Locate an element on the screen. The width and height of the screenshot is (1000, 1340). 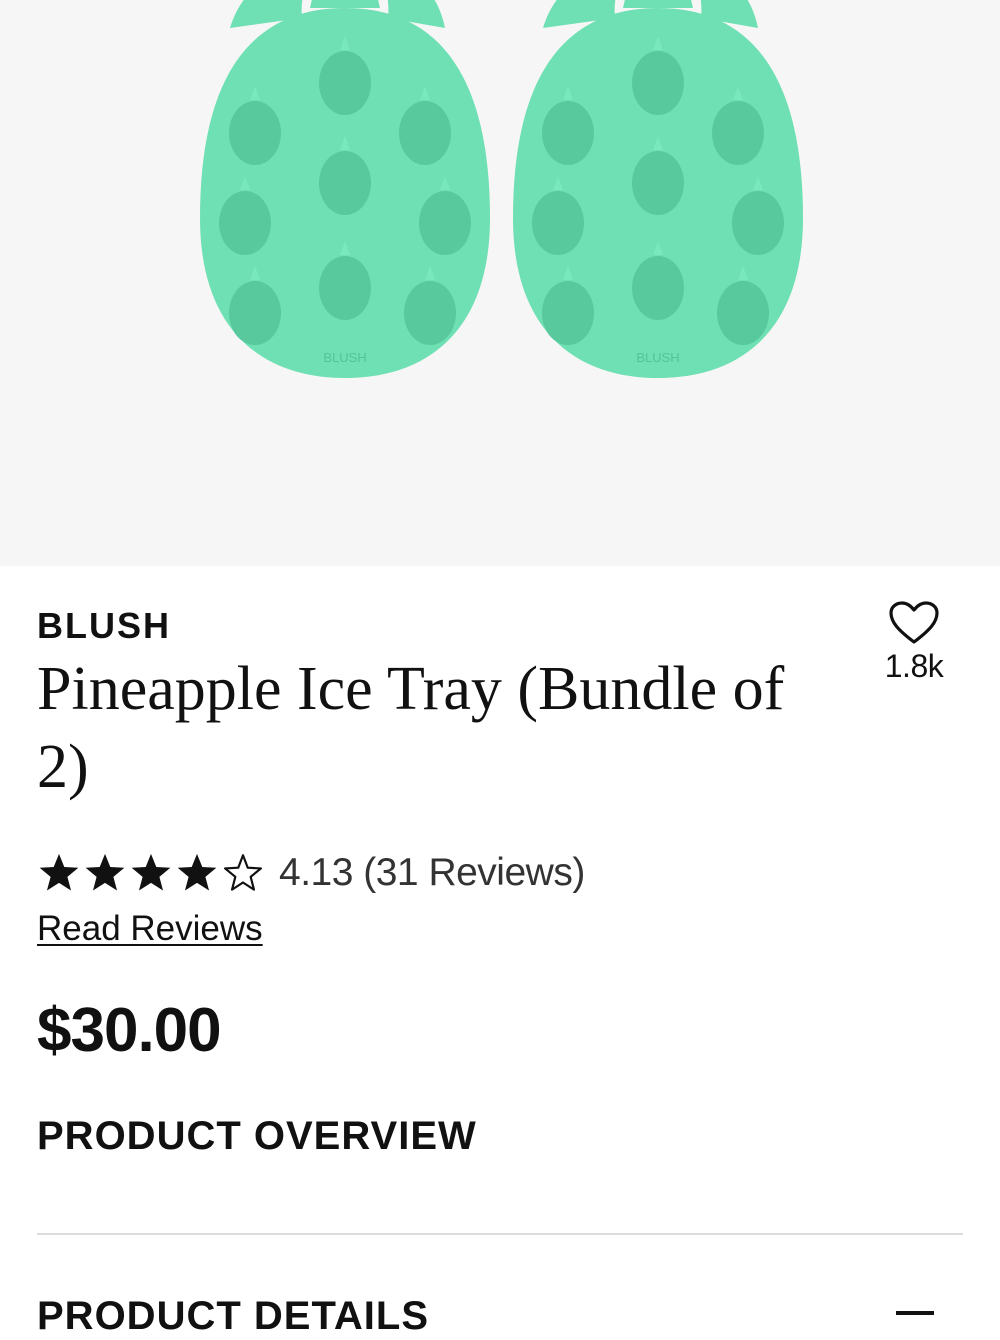
brand-name: BLUSH is located at coordinates (104, 626).